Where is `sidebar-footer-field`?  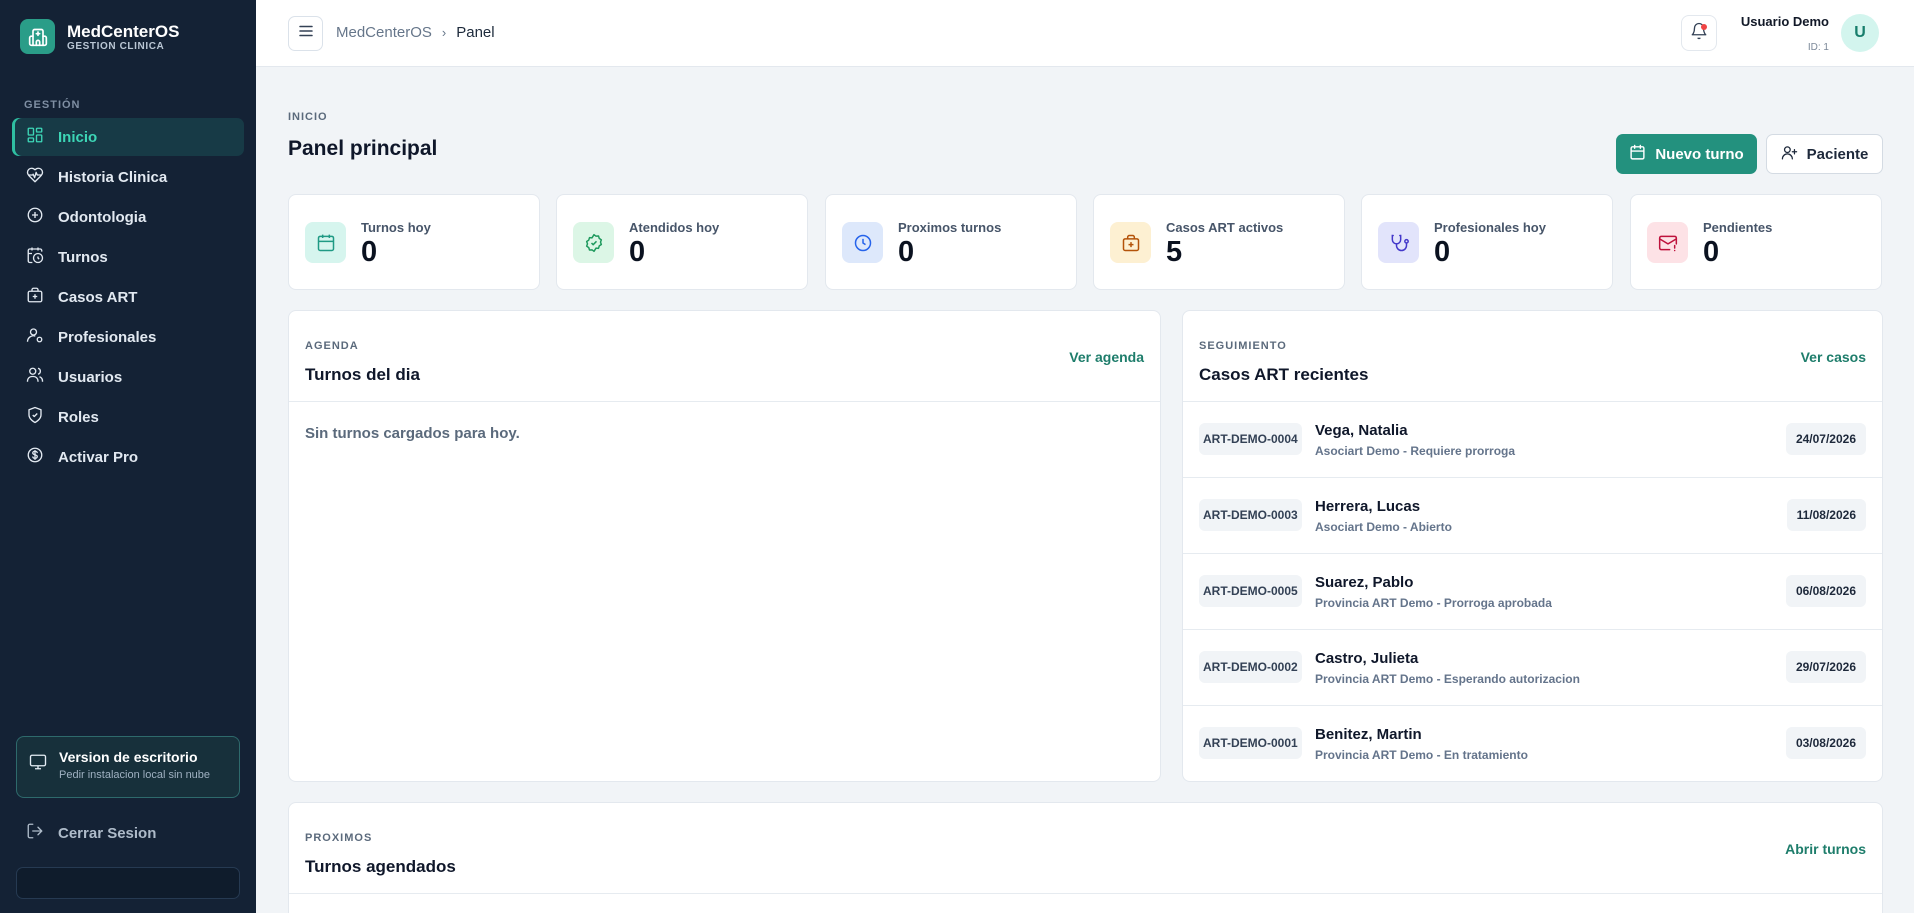 sidebar-footer-field is located at coordinates (128, 883).